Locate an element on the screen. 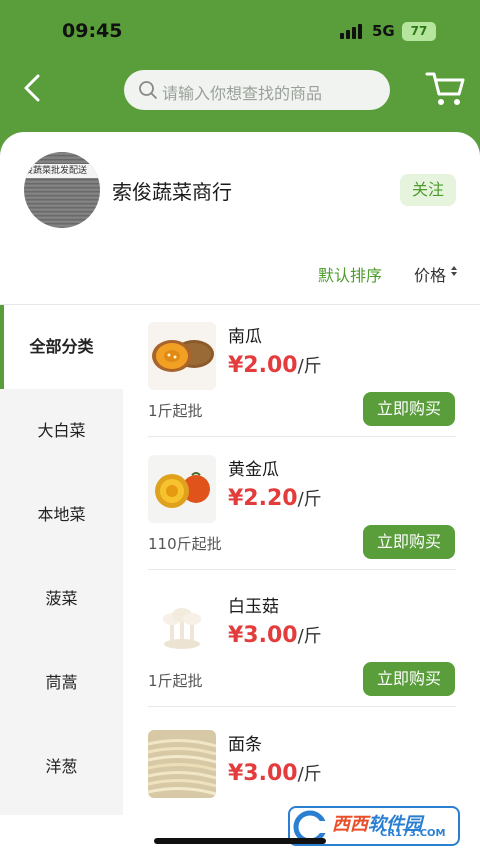  chevron-left-icon is located at coordinates (32, 88).